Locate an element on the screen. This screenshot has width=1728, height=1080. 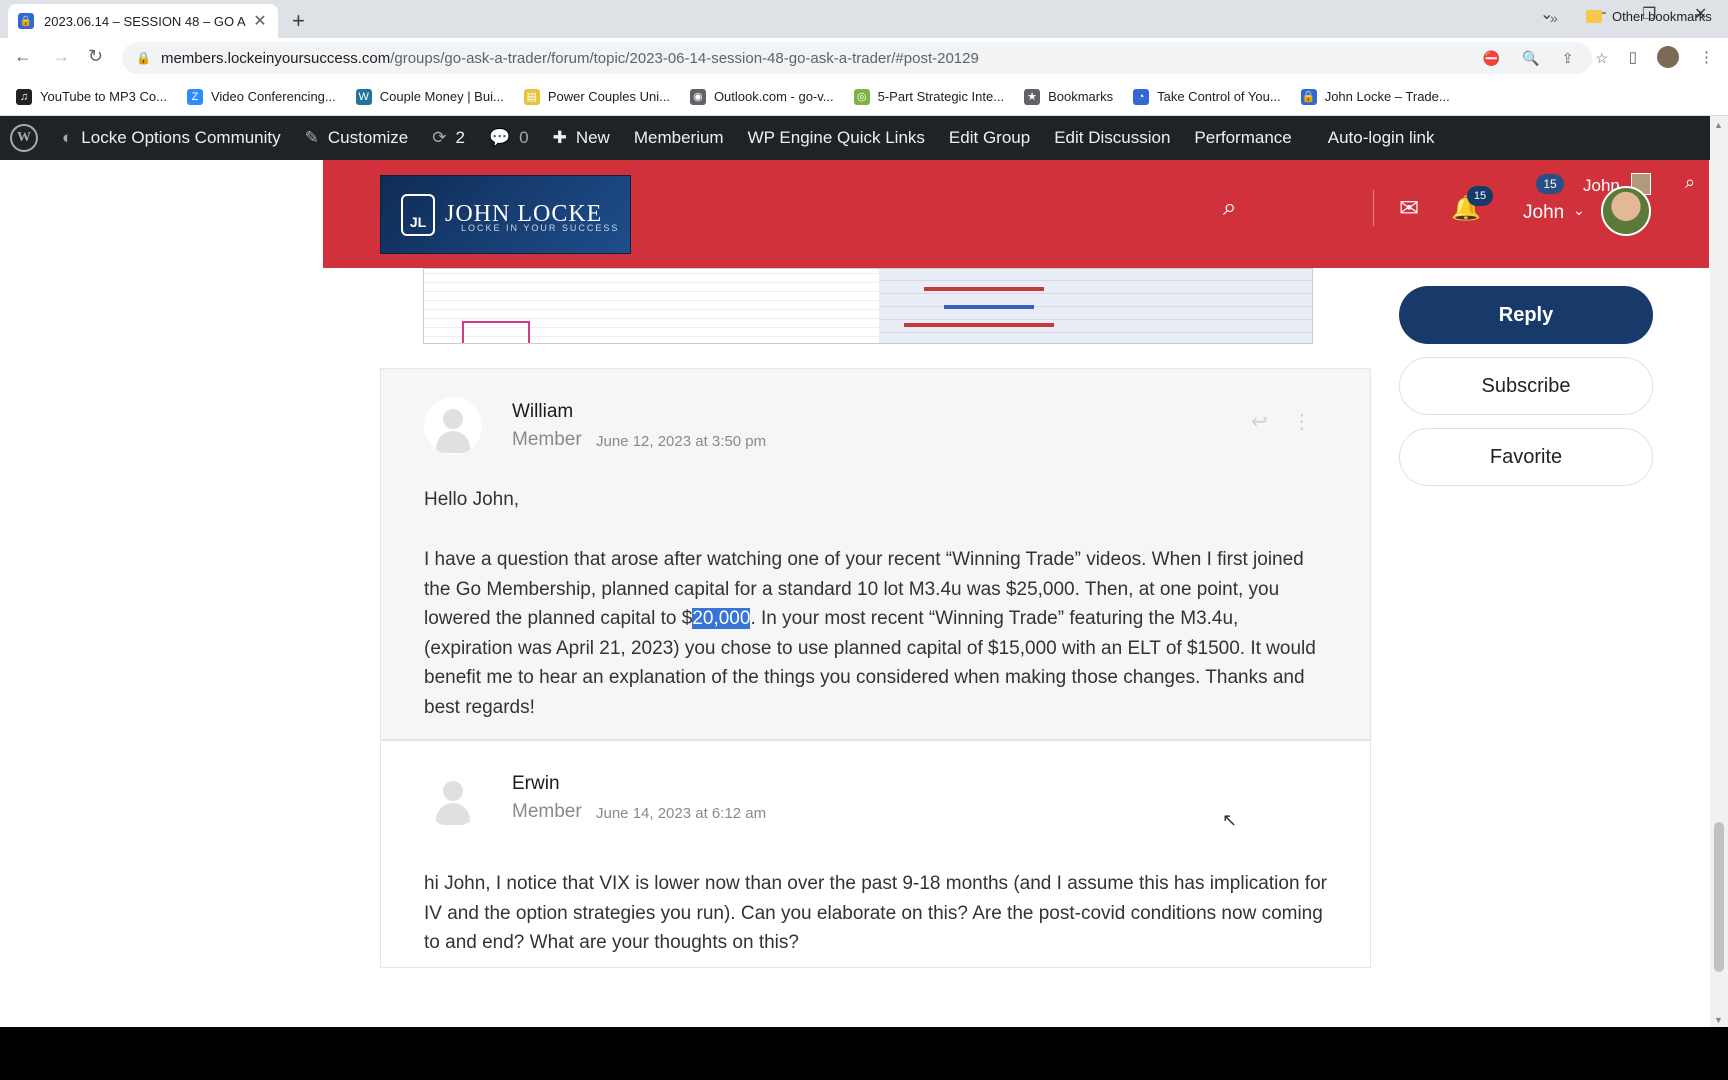
browser-tab: 🔒 2023.06.14 – SESSION 48 – GO A ✕ is located at coordinates (143, 21).